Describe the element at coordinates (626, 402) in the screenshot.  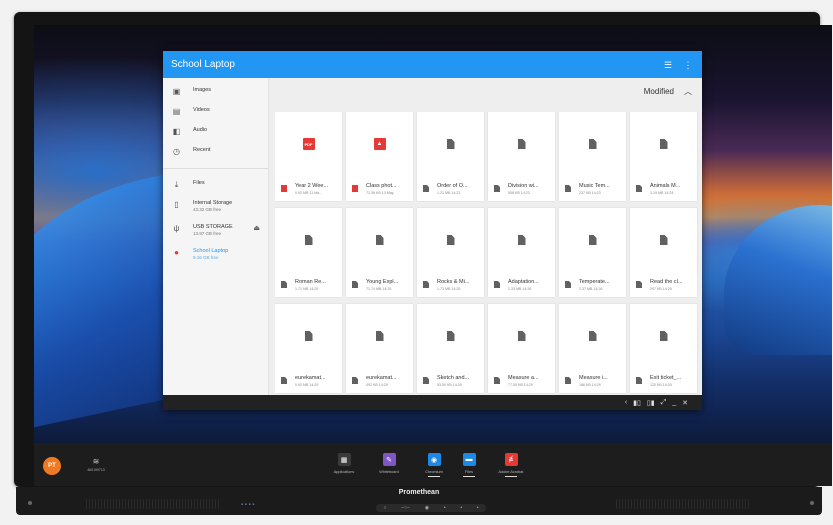
I see `back-icon: ‹` at that location.